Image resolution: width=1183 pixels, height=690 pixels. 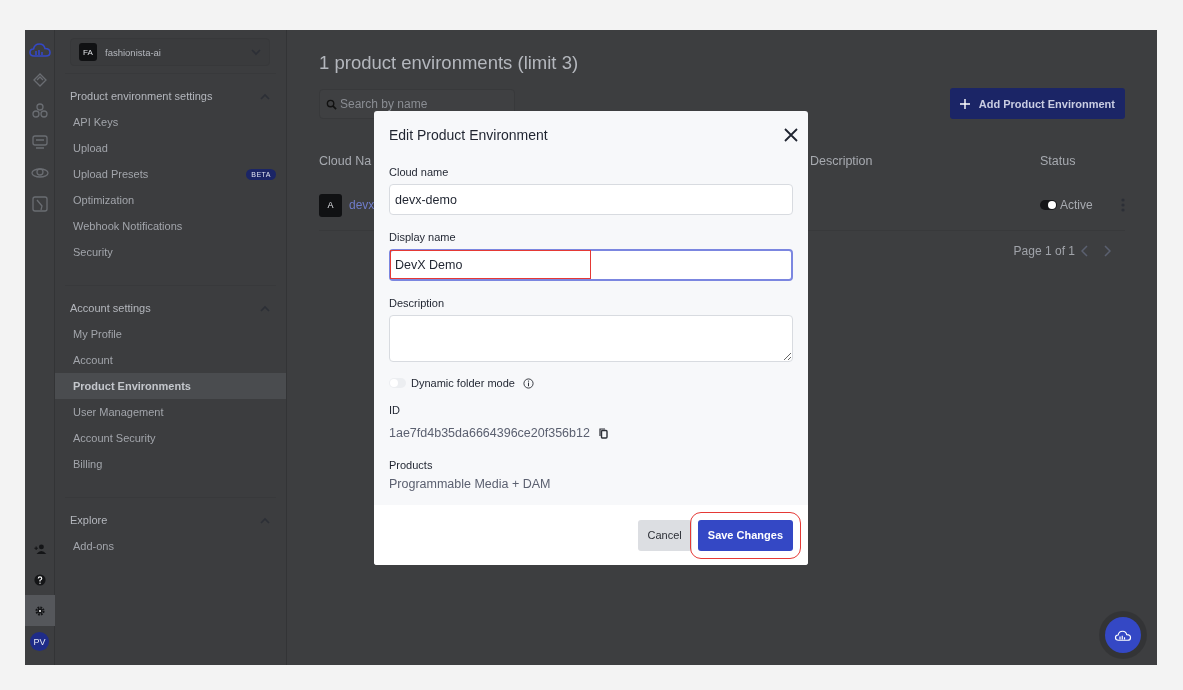 I want to click on sidebar-item: Product Environments, so click(x=170, y=386).